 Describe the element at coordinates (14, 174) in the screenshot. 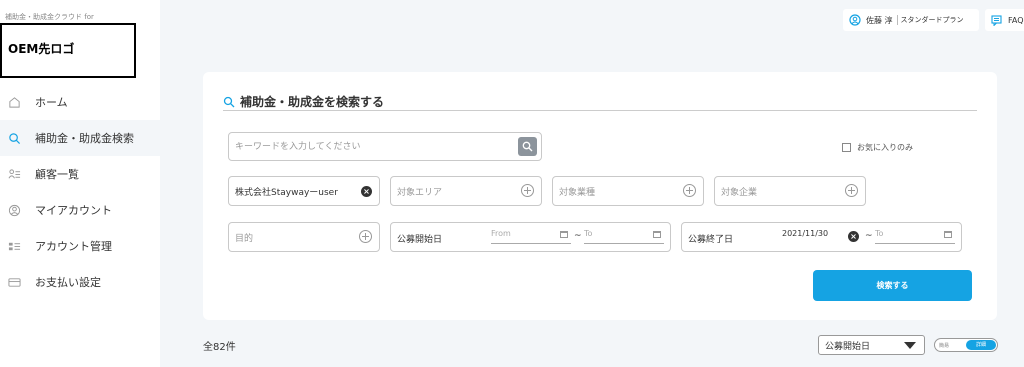

I see `customer-list-icon` at that location.